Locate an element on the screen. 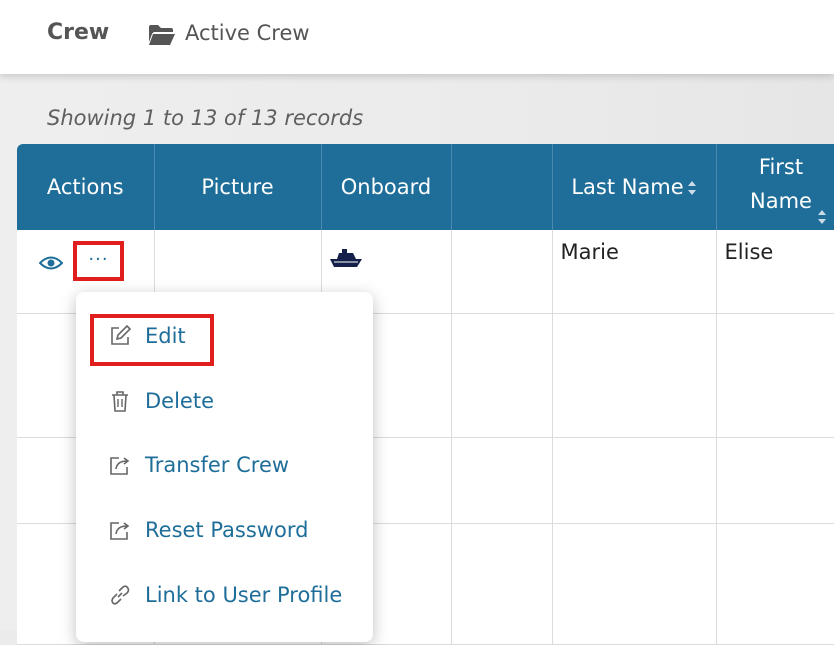 Image resolution: width=834 pixels, height=645 pixels. trash-icon is located at coordinates (120, 401).